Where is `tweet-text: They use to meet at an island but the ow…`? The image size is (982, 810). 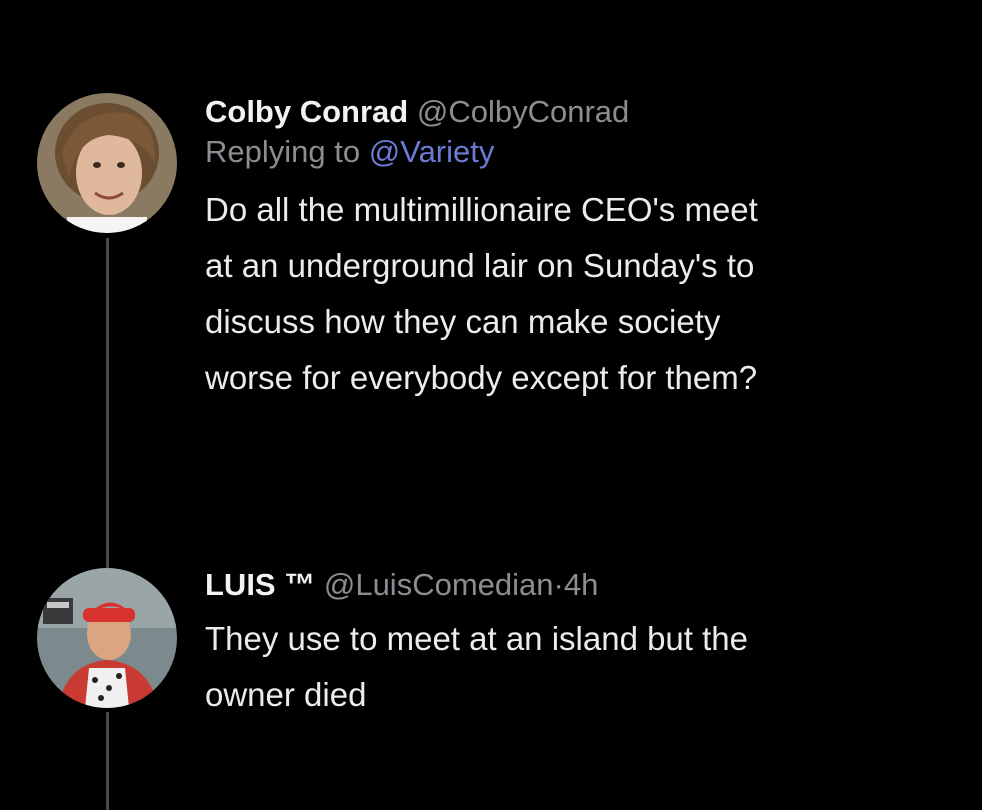 tweet-text: They use to meet at an island but the ow… is located at coordinates (585, 667).